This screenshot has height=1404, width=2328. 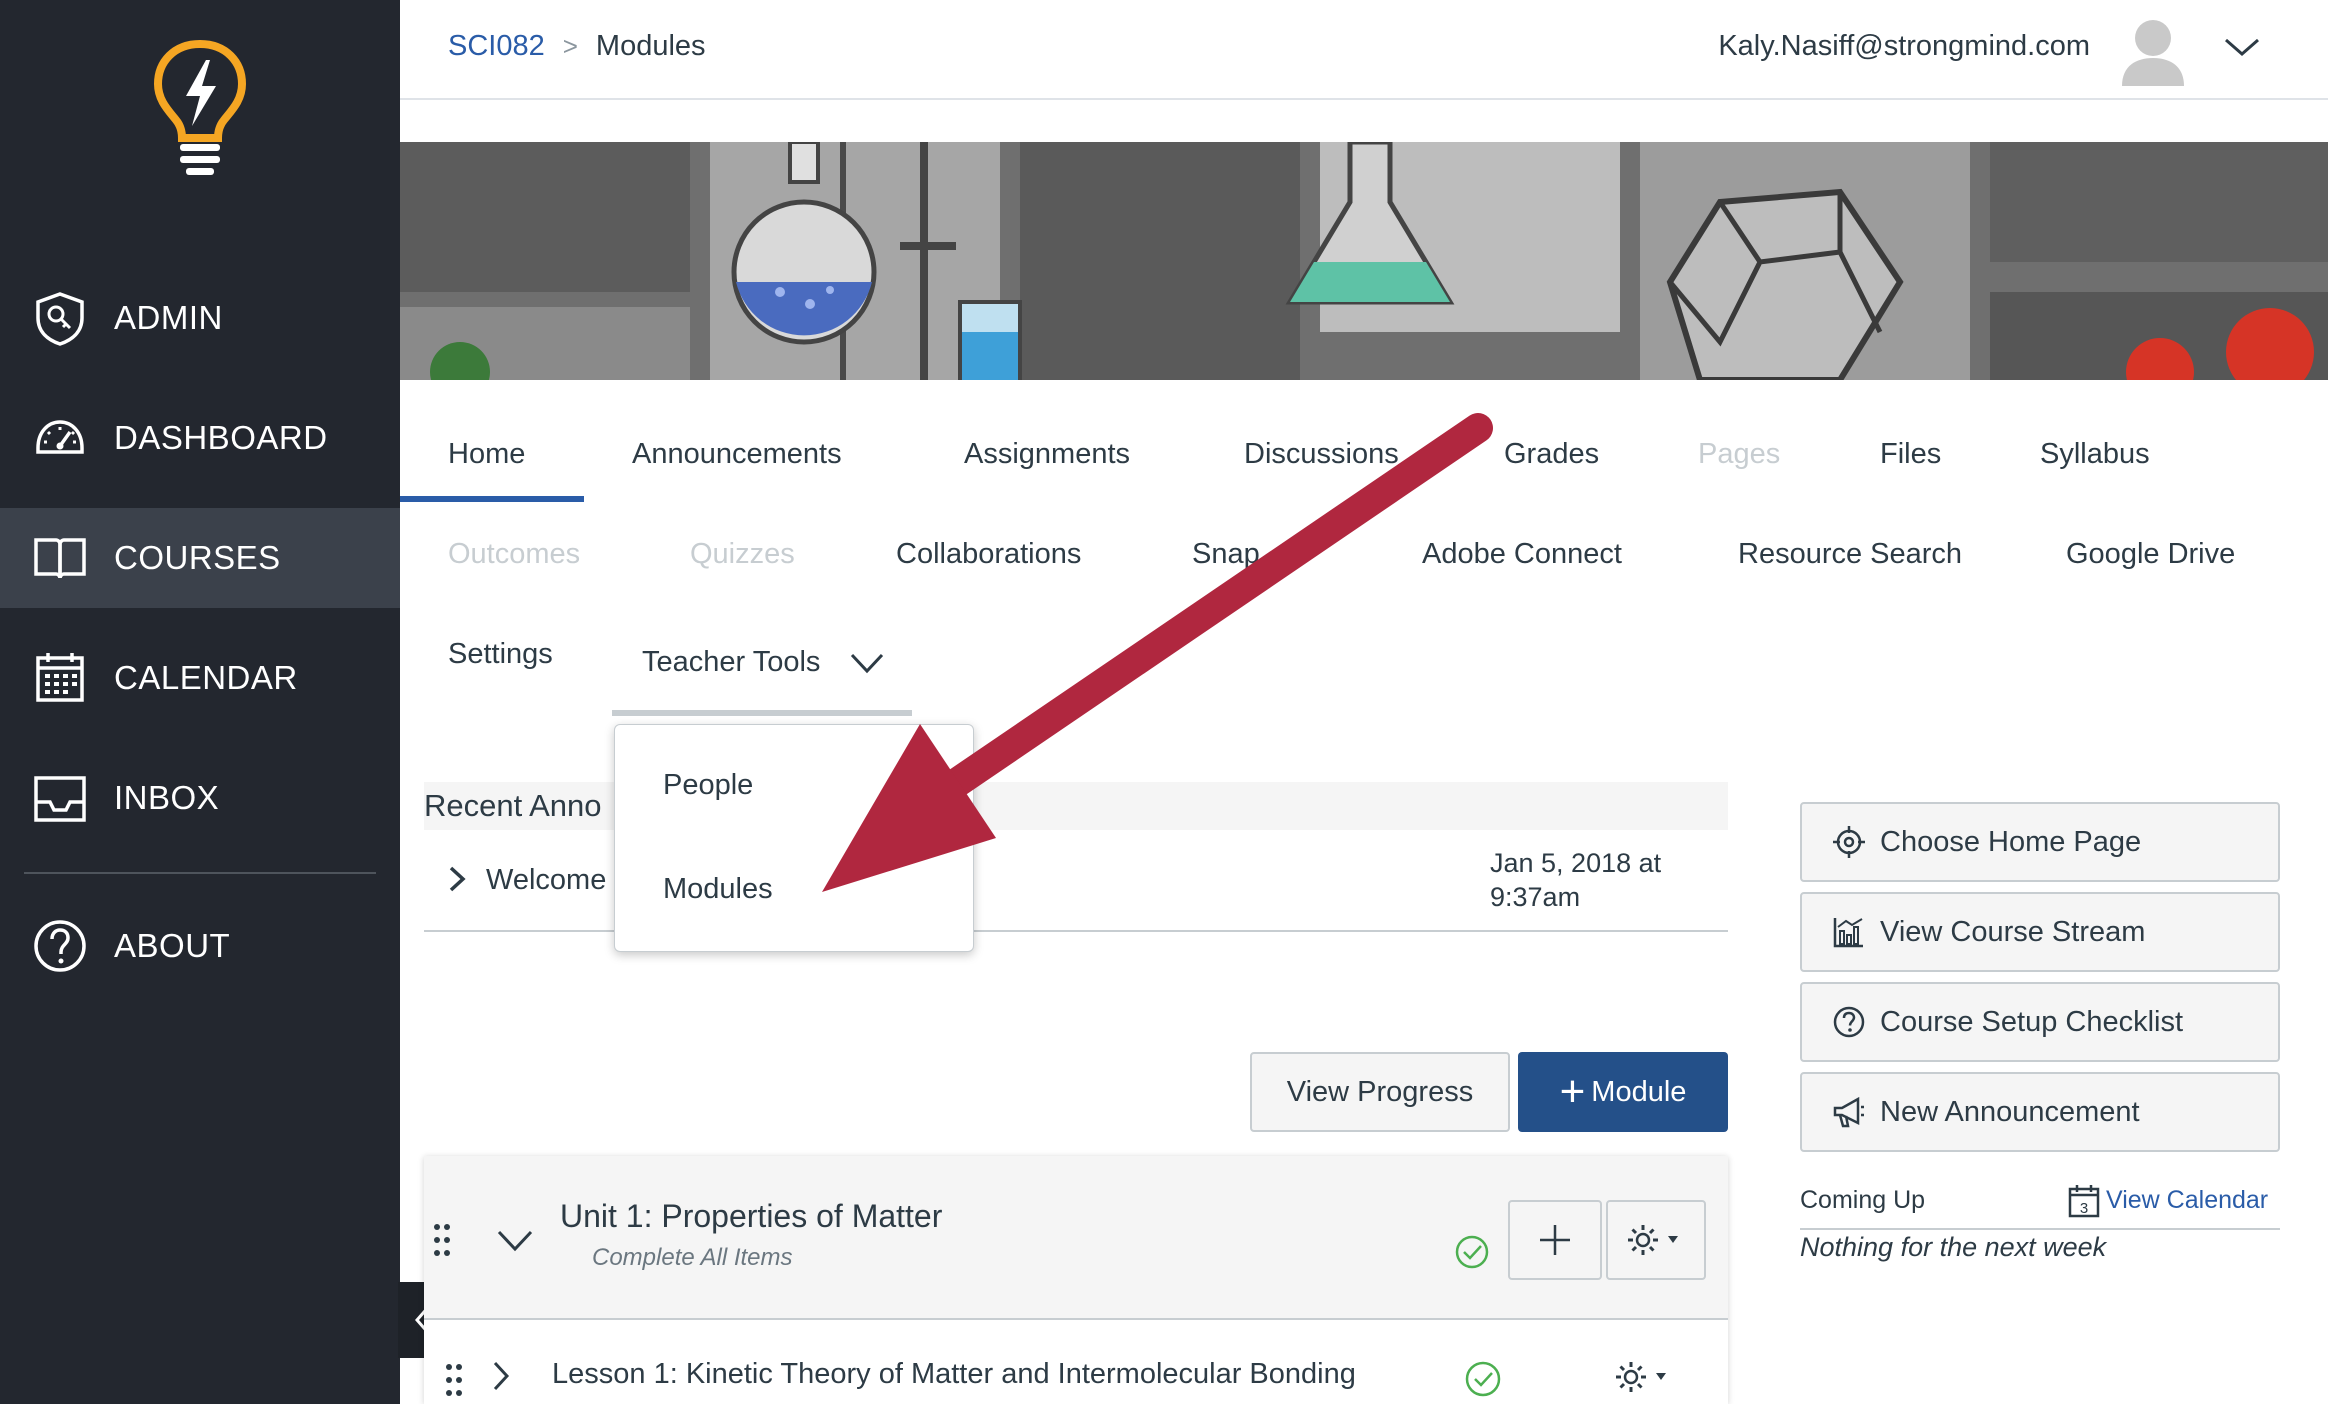 What do you see at coordinates (742, 554) in the screenshot?
I see `course-nav-quizzes: Quizzes` at bounding box center [742, 554].